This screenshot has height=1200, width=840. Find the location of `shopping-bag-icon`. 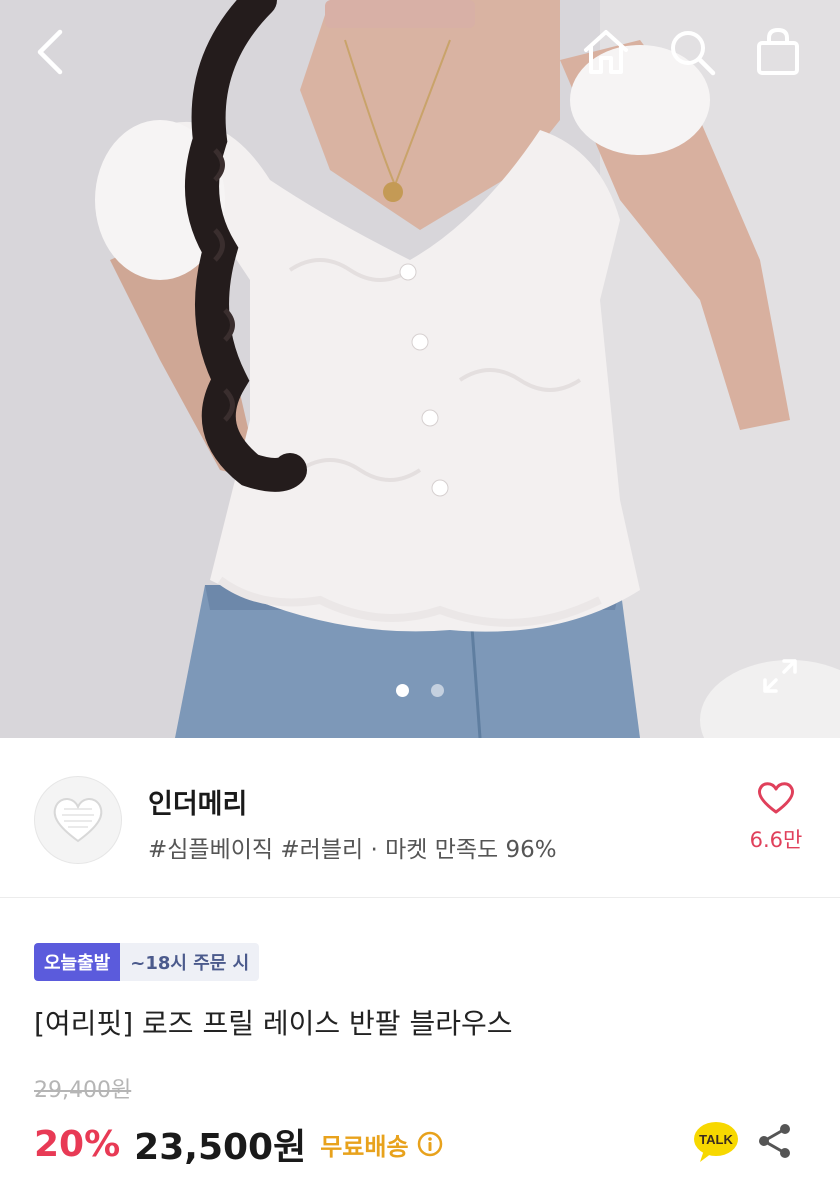

shopping-bag-icon is located at coordinates (778, 51).